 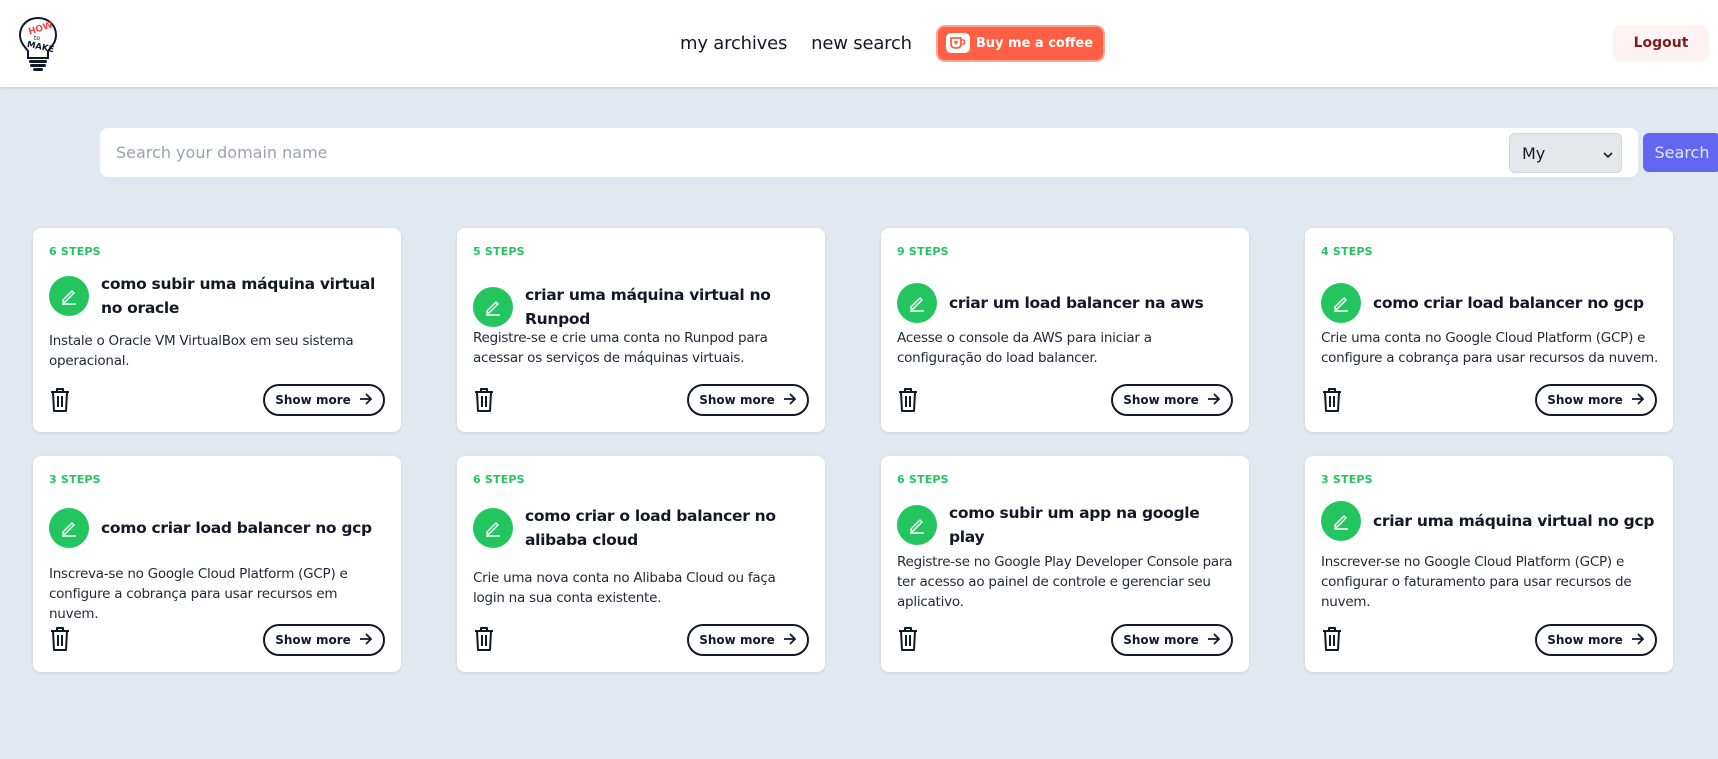 What do you see at coordinates (499, 251) in the screenshot?
I see `steps-count: 5 STEPS` at bounding box center [499, 251].